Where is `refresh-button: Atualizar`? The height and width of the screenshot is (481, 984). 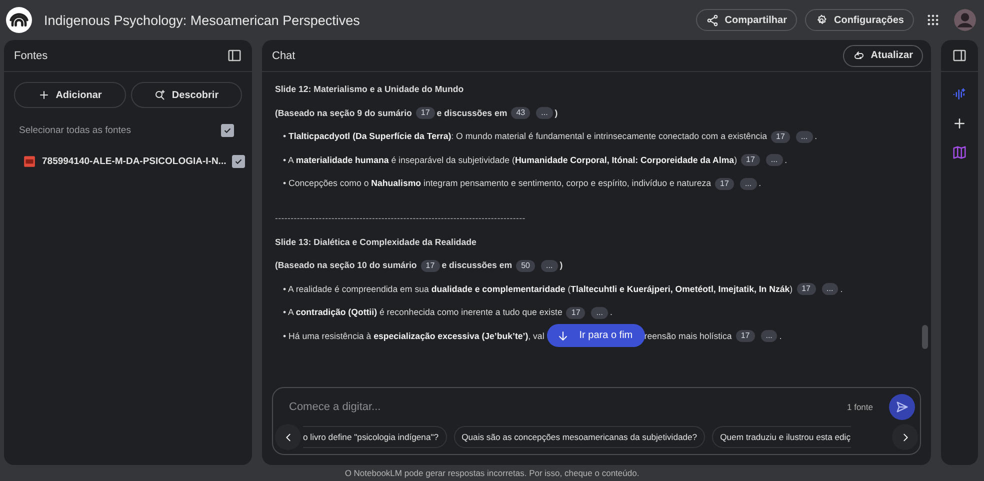 refresh-button: Atualizar is located at coordinates (882, 55).